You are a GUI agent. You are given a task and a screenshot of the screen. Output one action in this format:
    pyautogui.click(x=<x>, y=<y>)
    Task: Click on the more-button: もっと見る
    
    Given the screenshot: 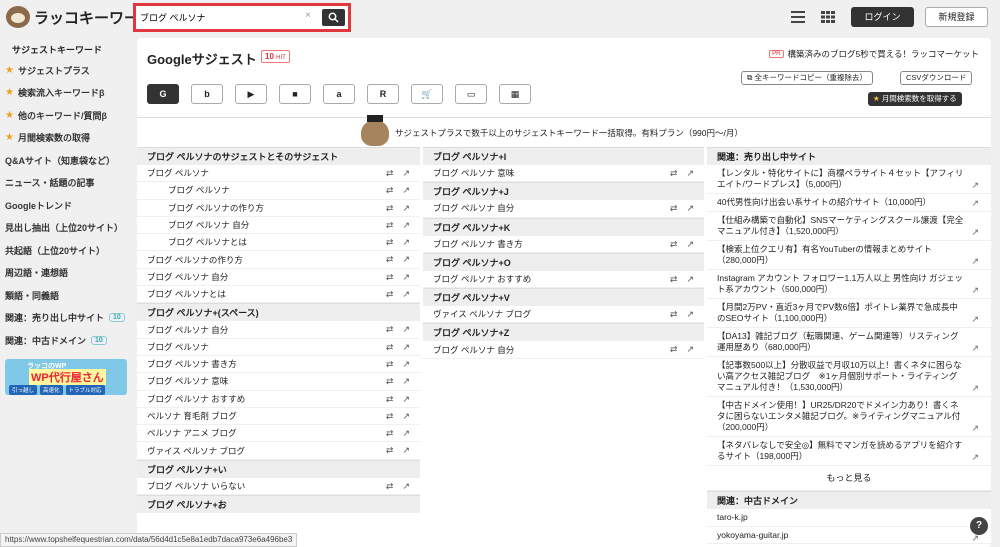 What is the action you would take?
    pyautogui.click(x=849, y=478)
    